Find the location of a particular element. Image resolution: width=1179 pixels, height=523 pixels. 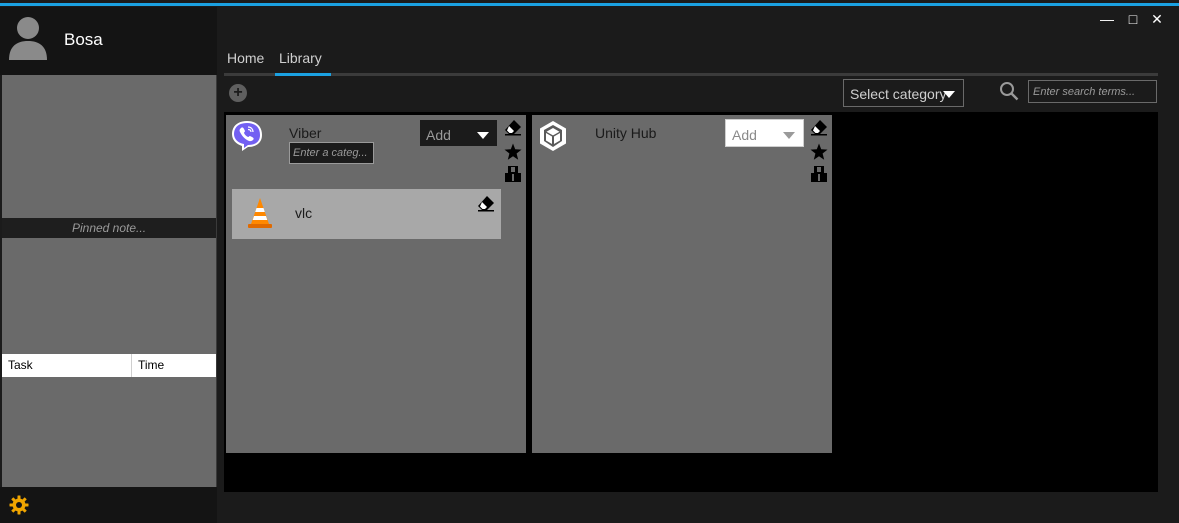

tab-underline is located at coordinates (691, 74).